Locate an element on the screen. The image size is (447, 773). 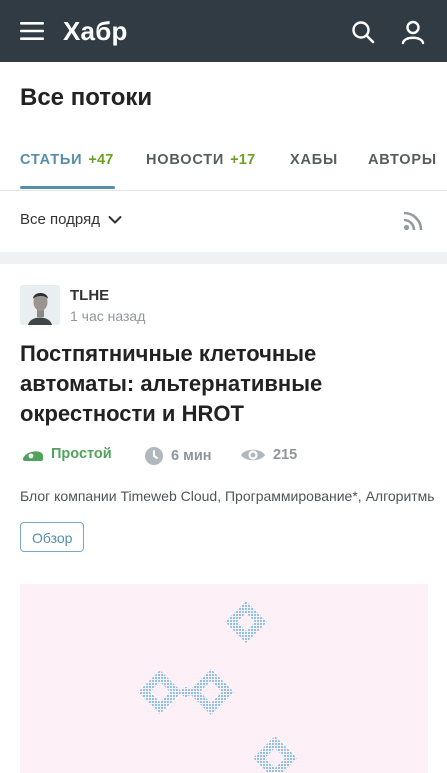
tab-count: +47 is located at coordinates (101, 160).